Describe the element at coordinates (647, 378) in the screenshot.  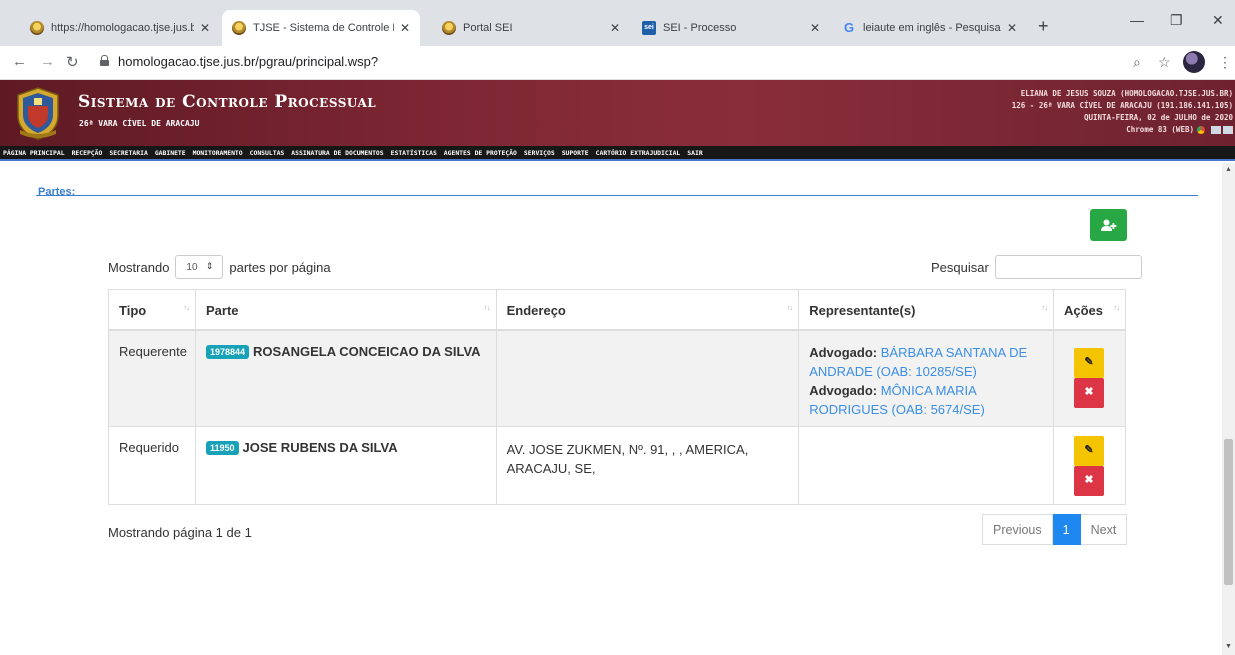
I see `cell-endereco` at that location.